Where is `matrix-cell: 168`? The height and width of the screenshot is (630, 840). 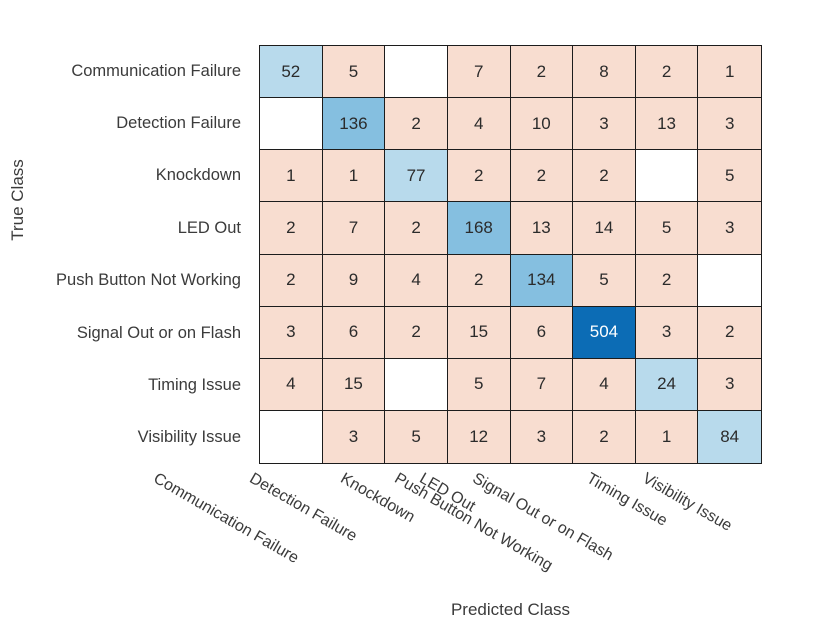
matrix-cell: 168 is located at coordinates (479, 228).